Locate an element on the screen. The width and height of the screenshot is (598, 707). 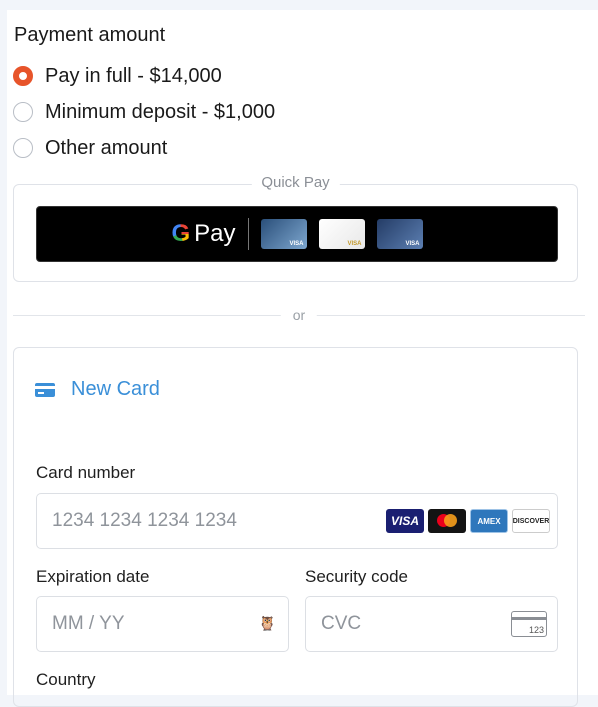
expiration-placeholder: MM / YY is located at coordinates (88, 623).